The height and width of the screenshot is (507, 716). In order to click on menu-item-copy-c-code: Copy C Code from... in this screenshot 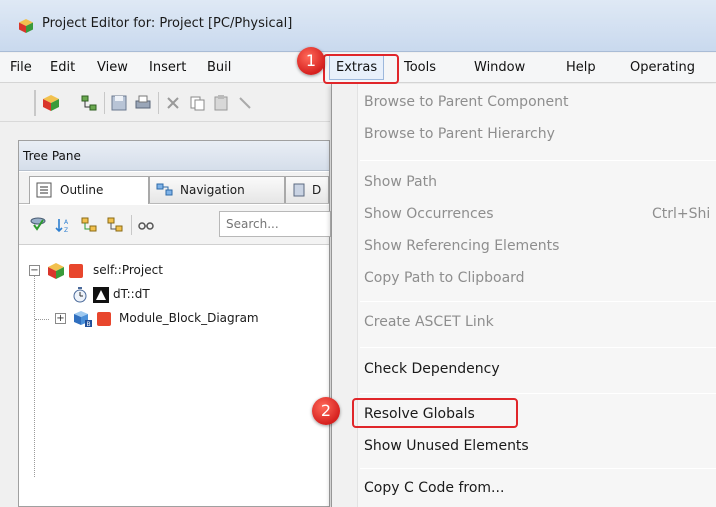, I will do `click(434, 488)`.